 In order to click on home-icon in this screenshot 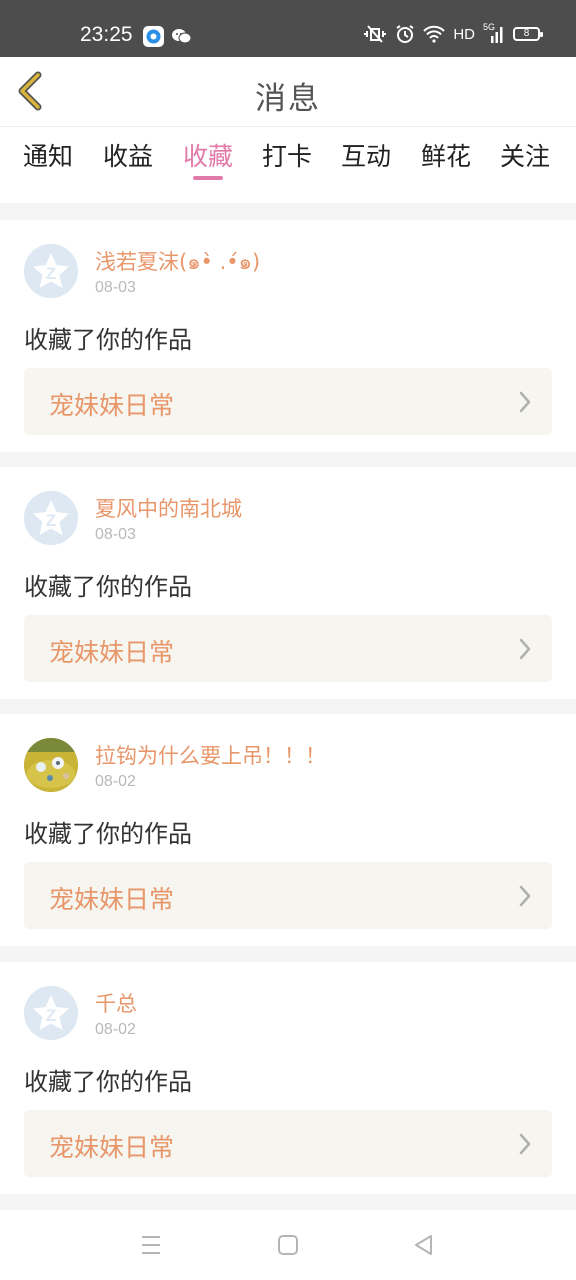, I will do `click(288, 1245)`.